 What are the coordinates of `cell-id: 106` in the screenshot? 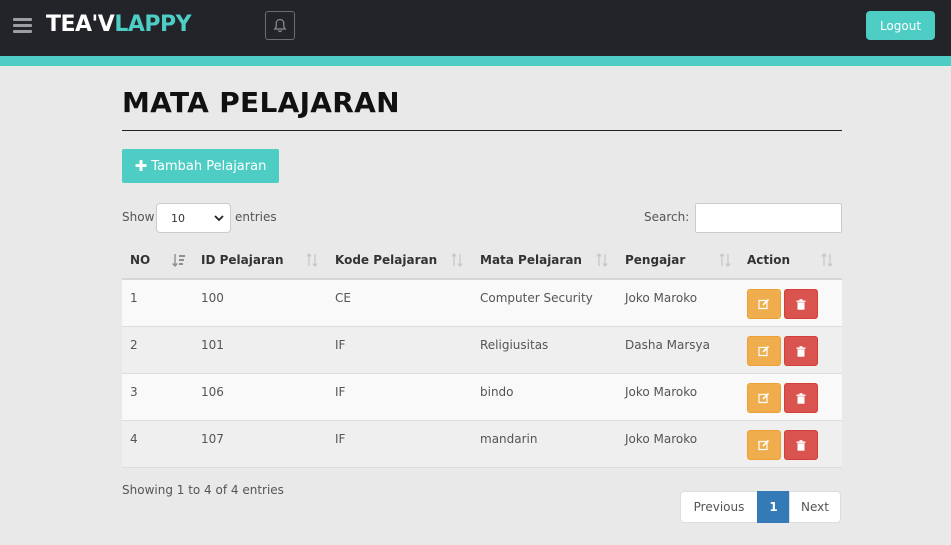 It's located at (212, 392).